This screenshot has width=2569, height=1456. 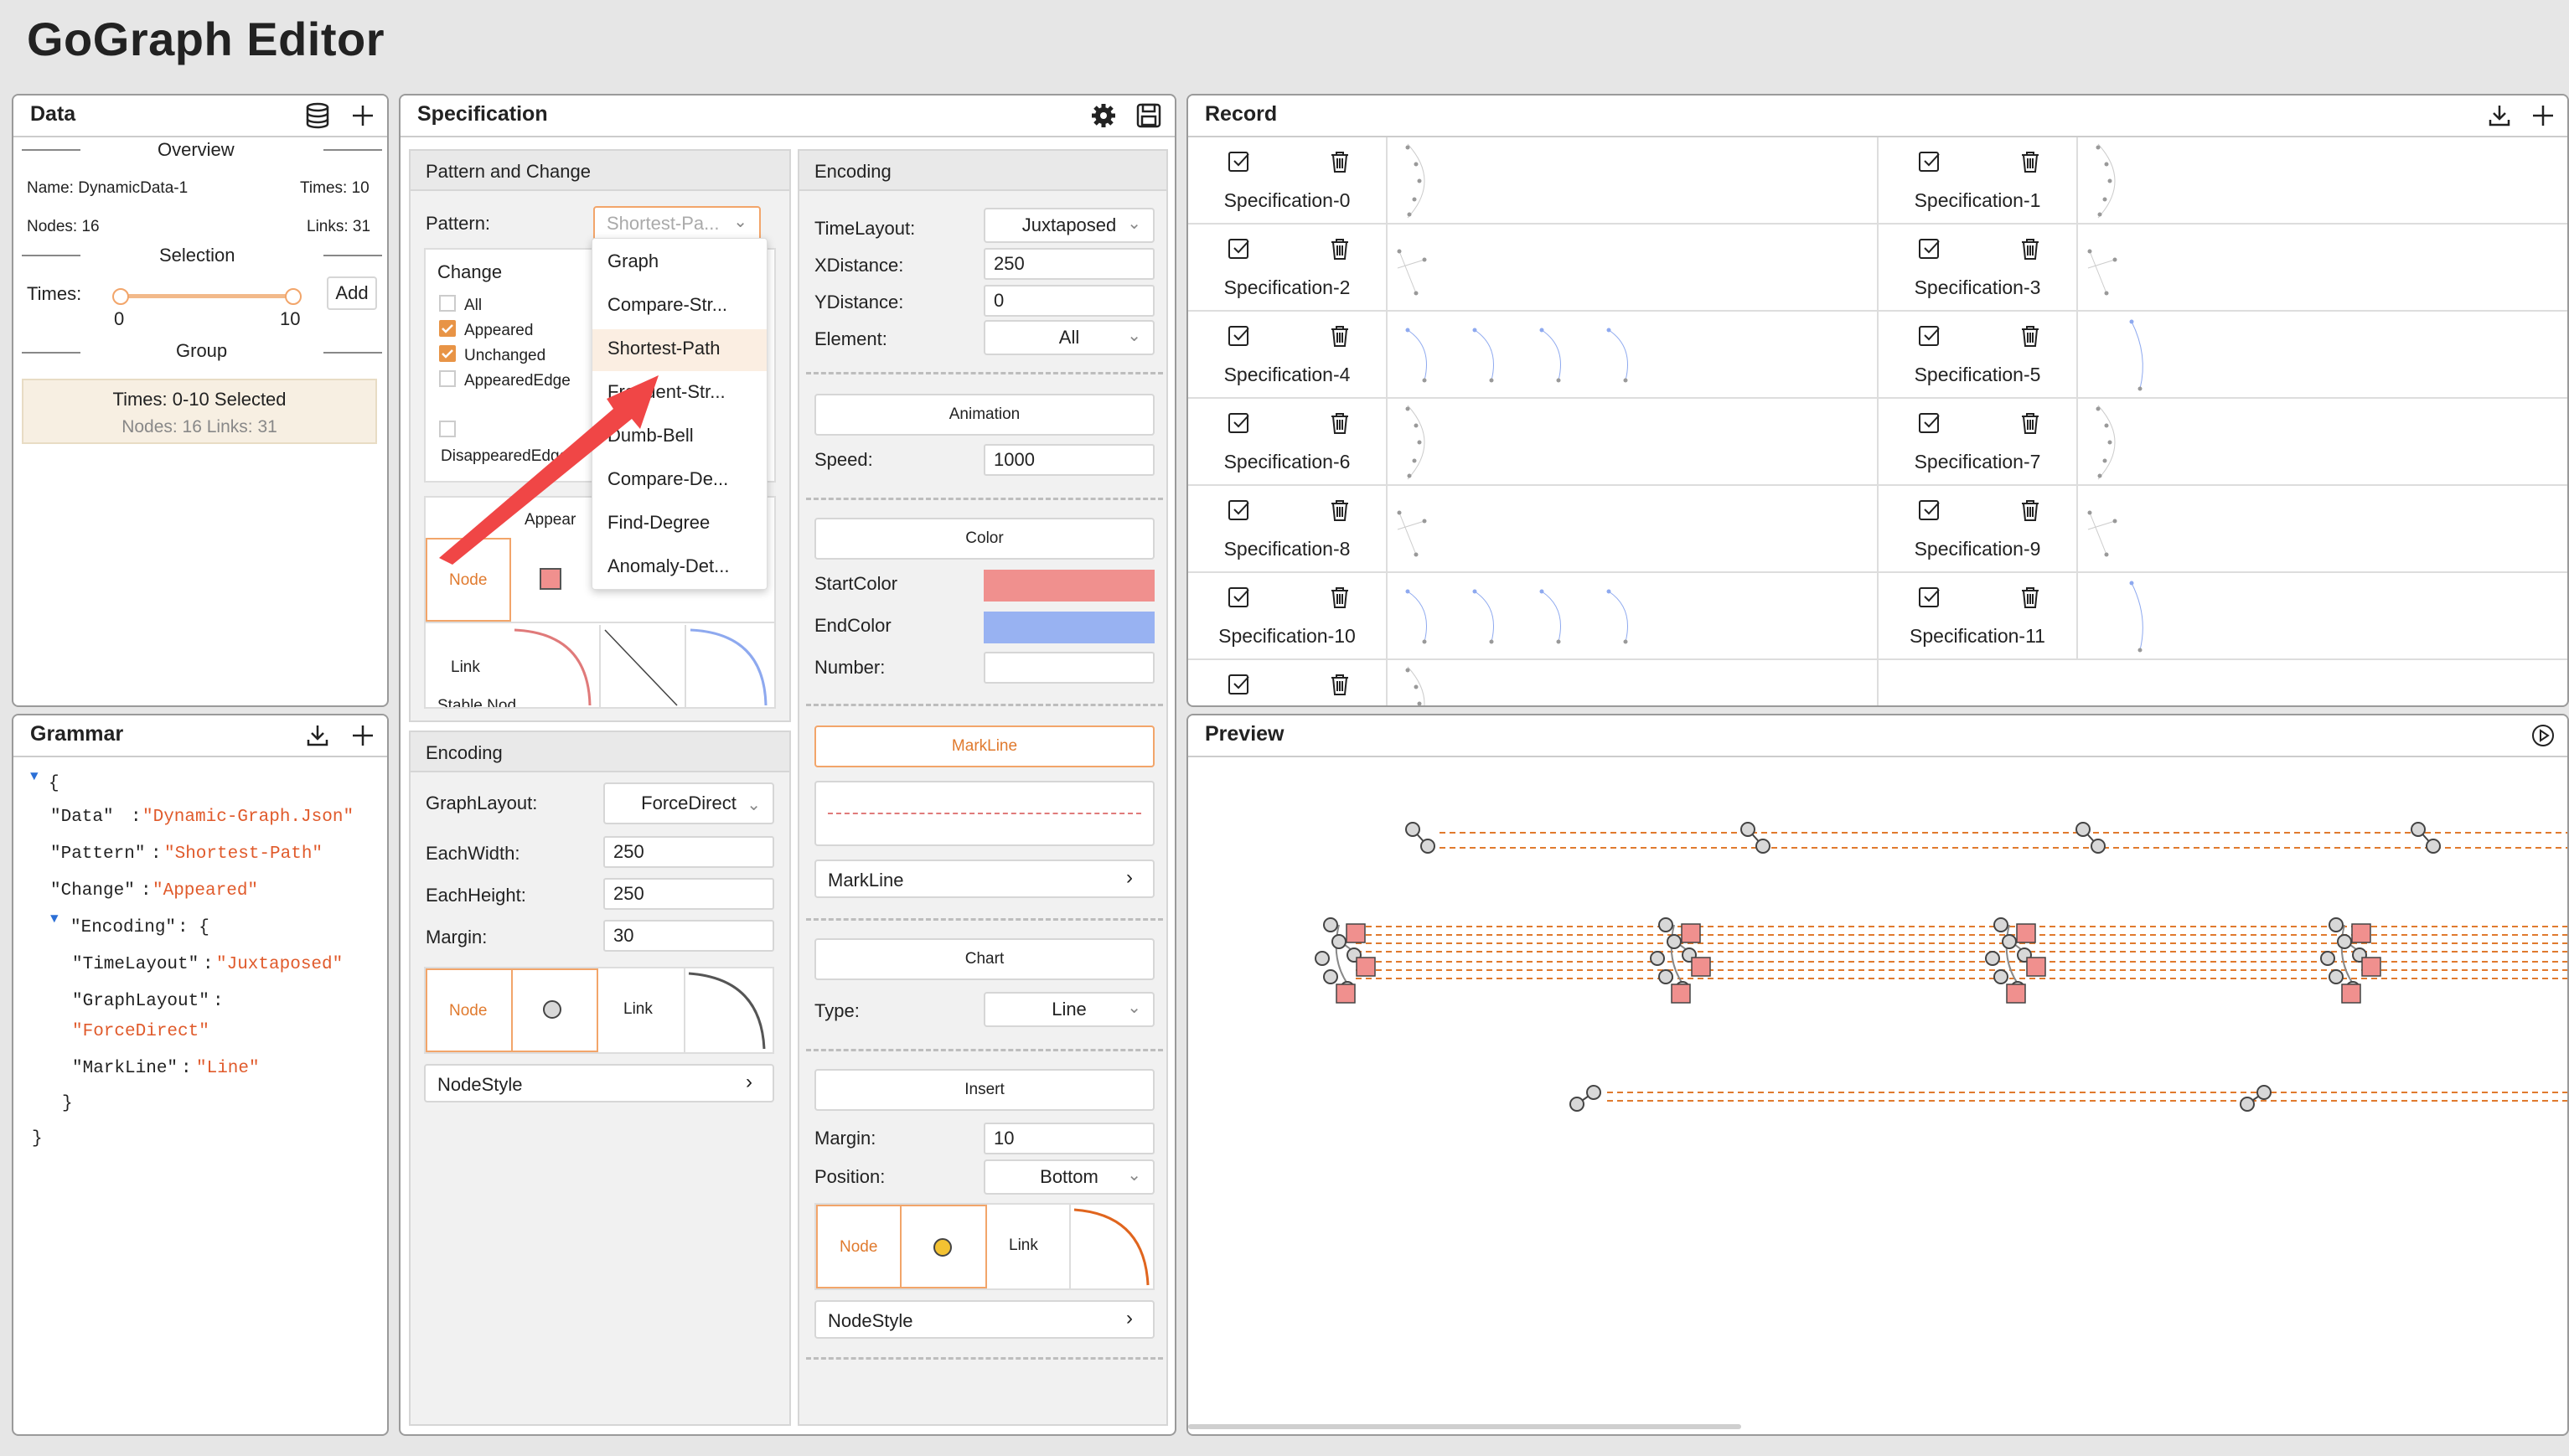 What do you see at coordinates (688, 894) in the screenshot?
I see `eachheight-input: 250` at bounding box center [688, 894].